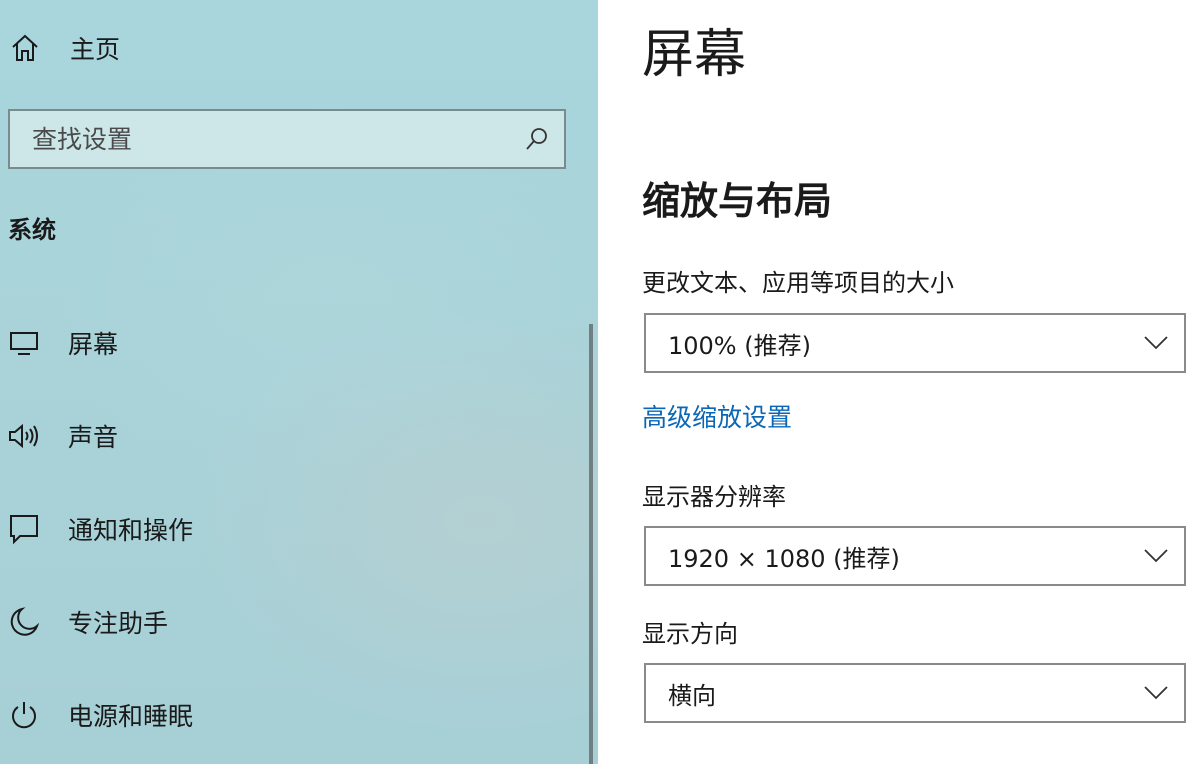  I want to click on scale-value: 100% (推荐), so click(739, 345).